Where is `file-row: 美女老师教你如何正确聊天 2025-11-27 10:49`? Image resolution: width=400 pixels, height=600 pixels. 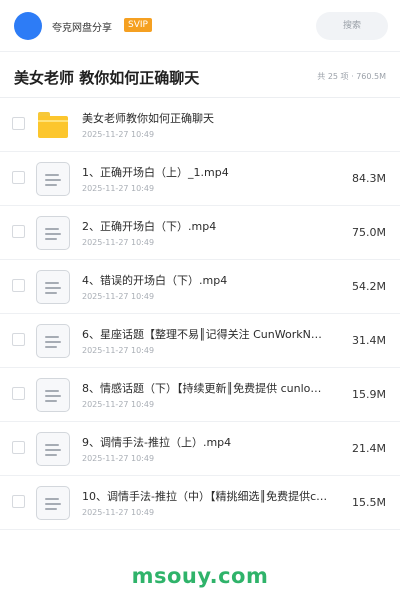 file-row: 美女老师教你如何正确聊天 2025-11-27 10:49 is located at coordinates (200, 125).